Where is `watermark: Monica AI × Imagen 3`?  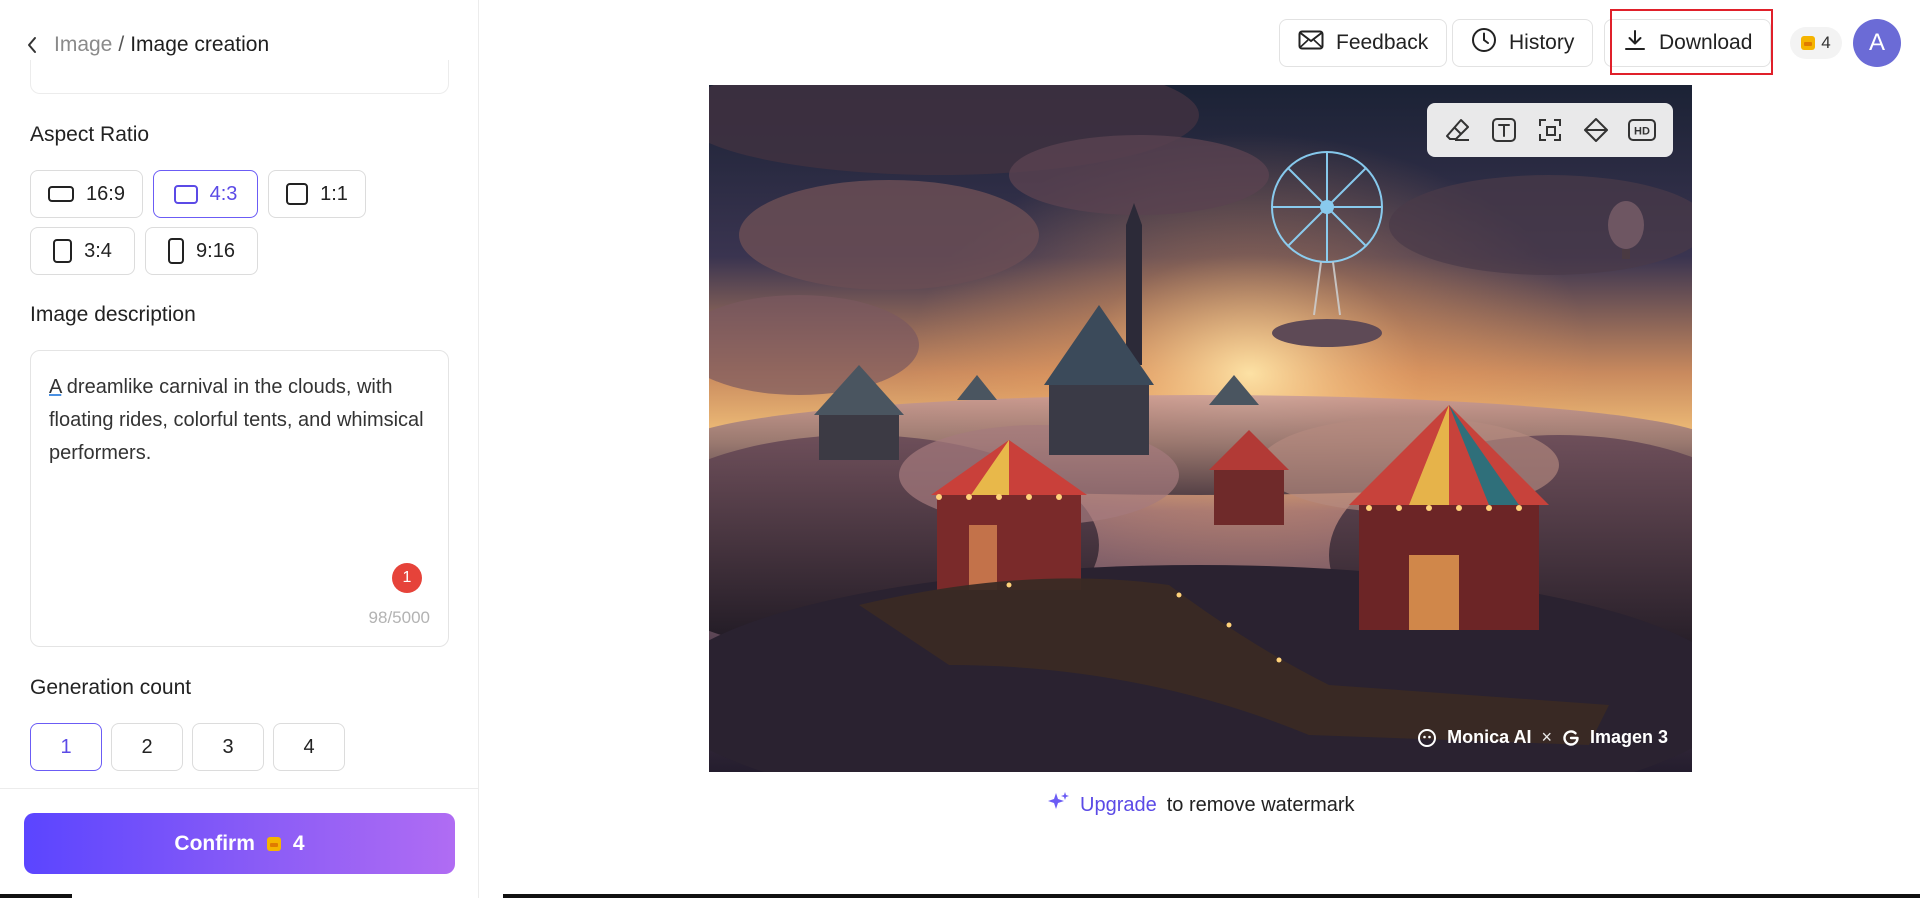
watermark: Monica AI × Imagen 3 is located at coordinates (1542, 737).